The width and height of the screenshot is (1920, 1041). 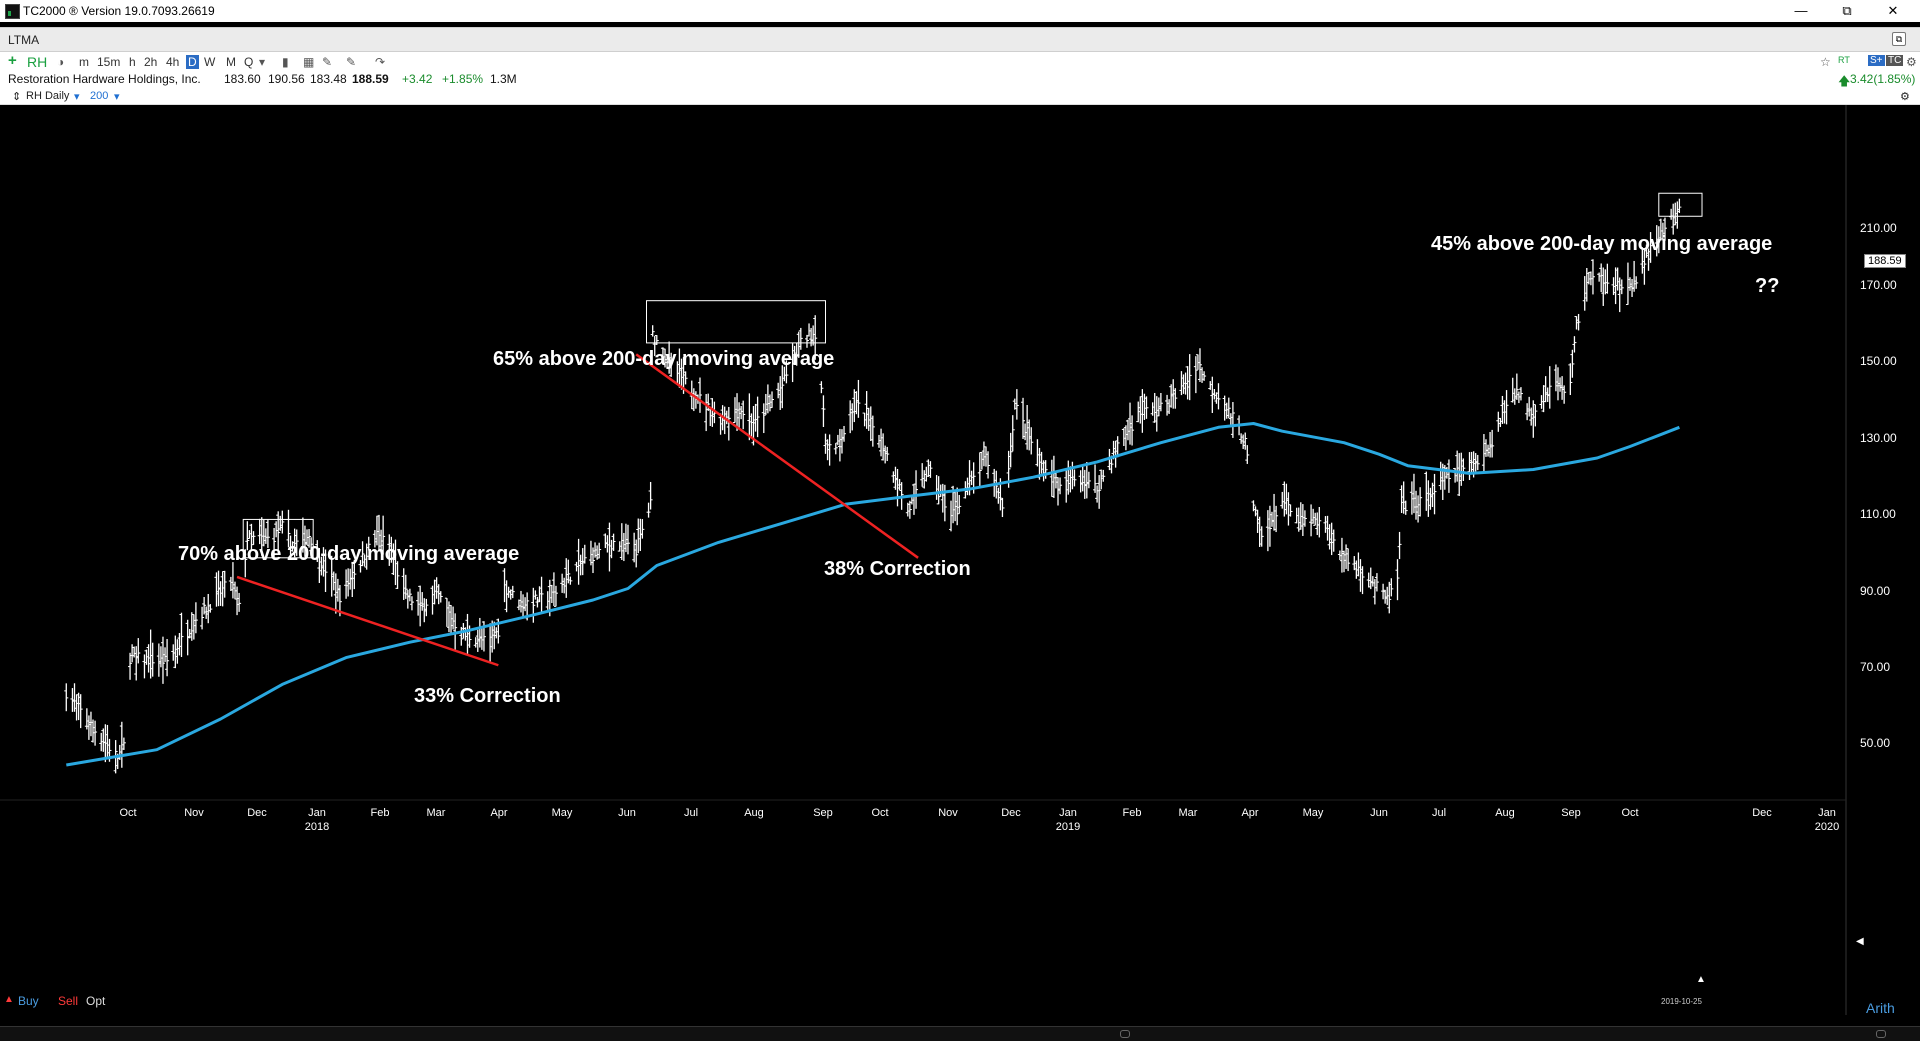 What do you see at coordinates (150, 62) in the screenshot?
I see `period-2h: 2h` at bounding box center [150, 62].